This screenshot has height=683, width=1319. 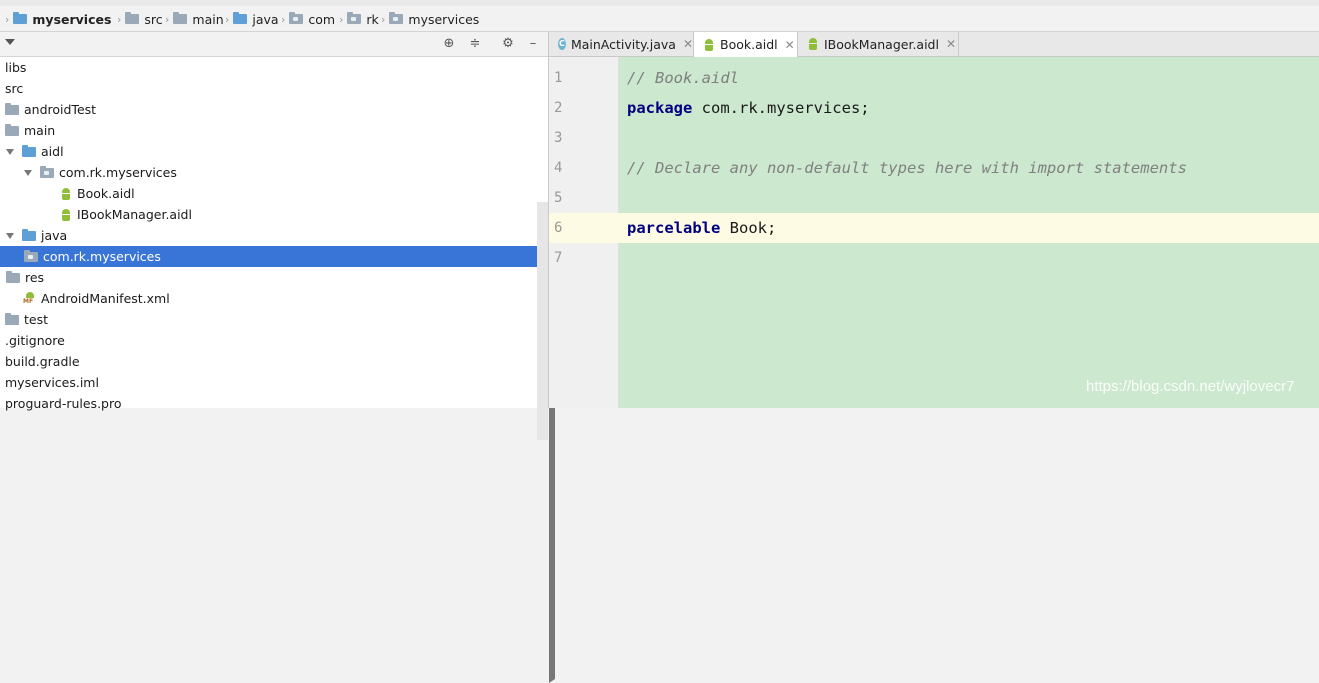 What do you see at coordinates (14, 88) in the screenshot?
I see `tree-item-label: src` at bounding box center [14, 88].